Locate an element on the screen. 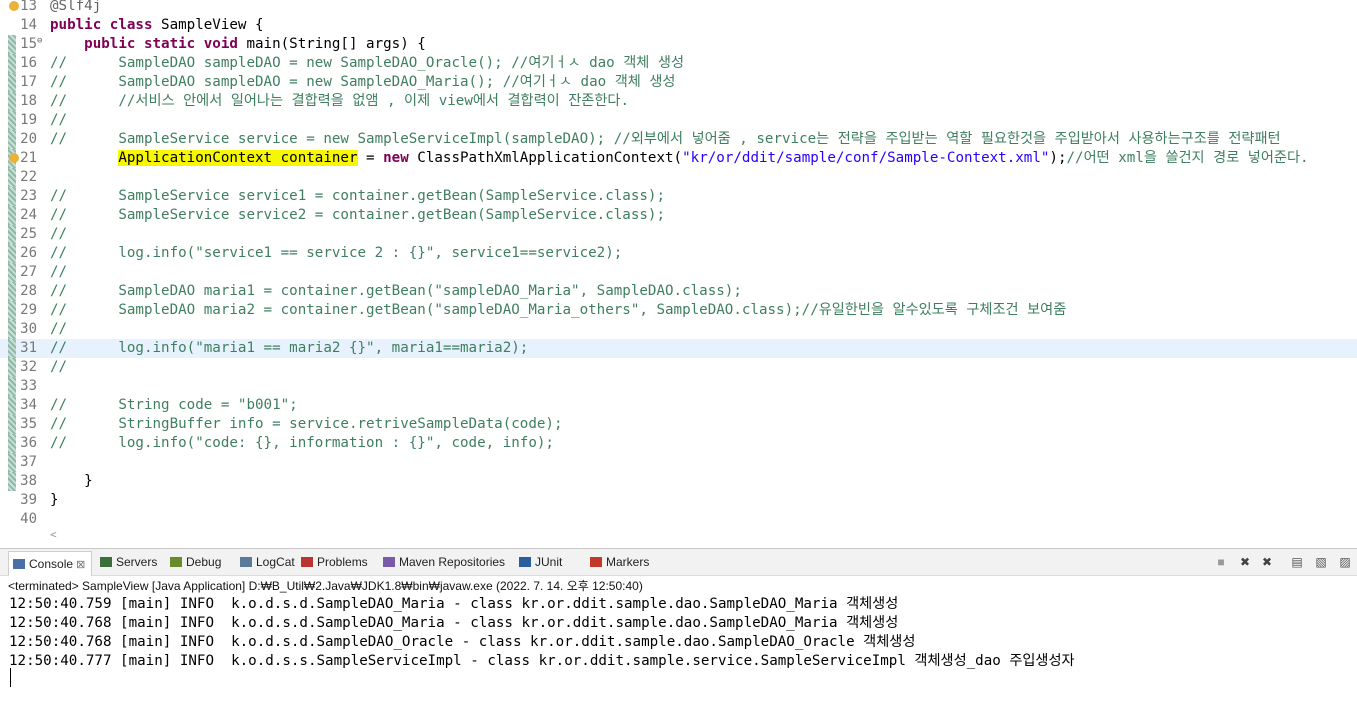  code-text: @Slf4j is located at coordinates (75, 8).